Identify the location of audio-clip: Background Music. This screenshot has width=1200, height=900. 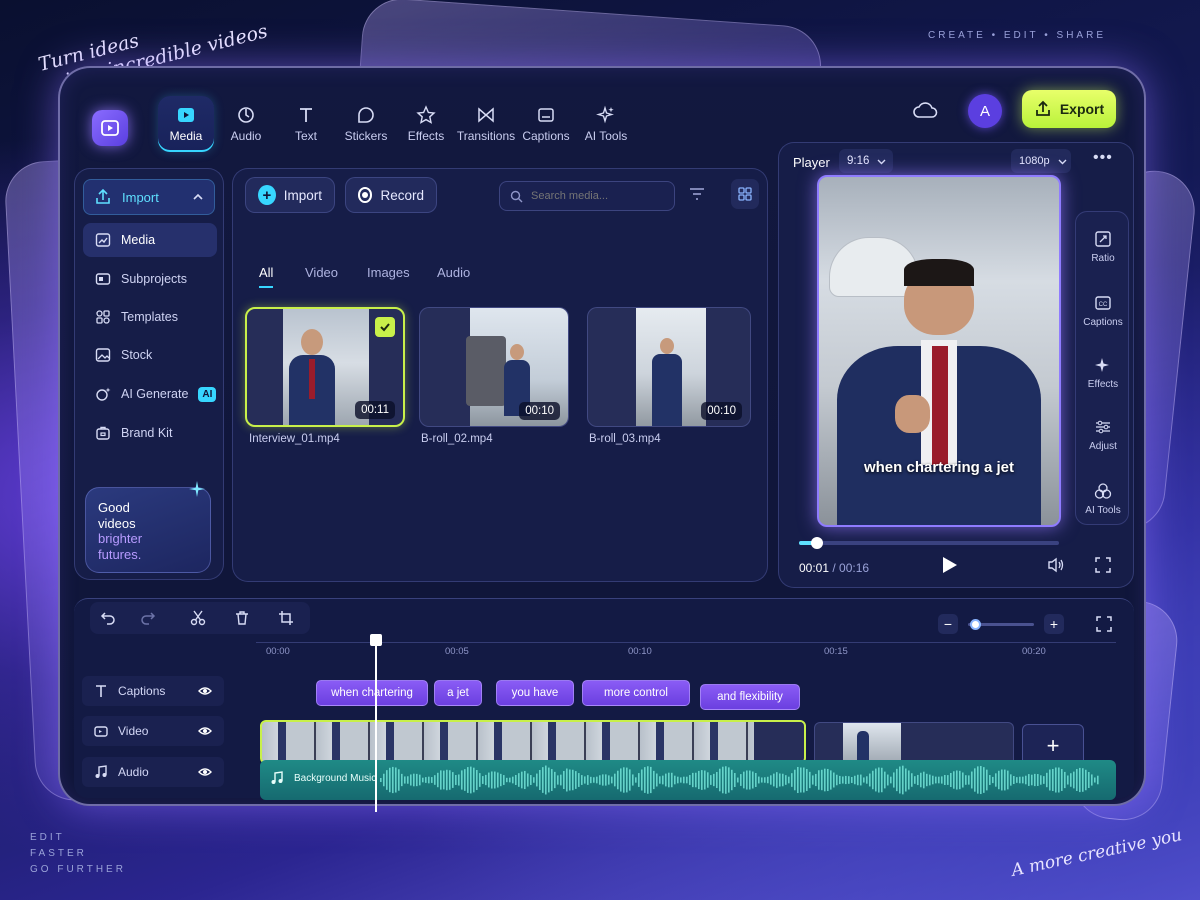
(688, 780).